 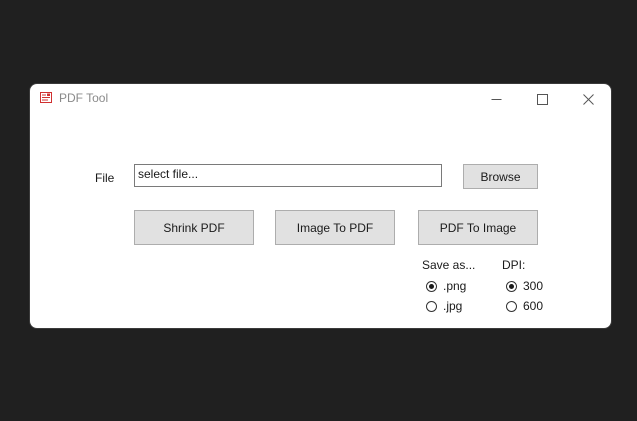 I want to click on pdf-to-image-button: PDF To Image, so click(x=478, y=227).